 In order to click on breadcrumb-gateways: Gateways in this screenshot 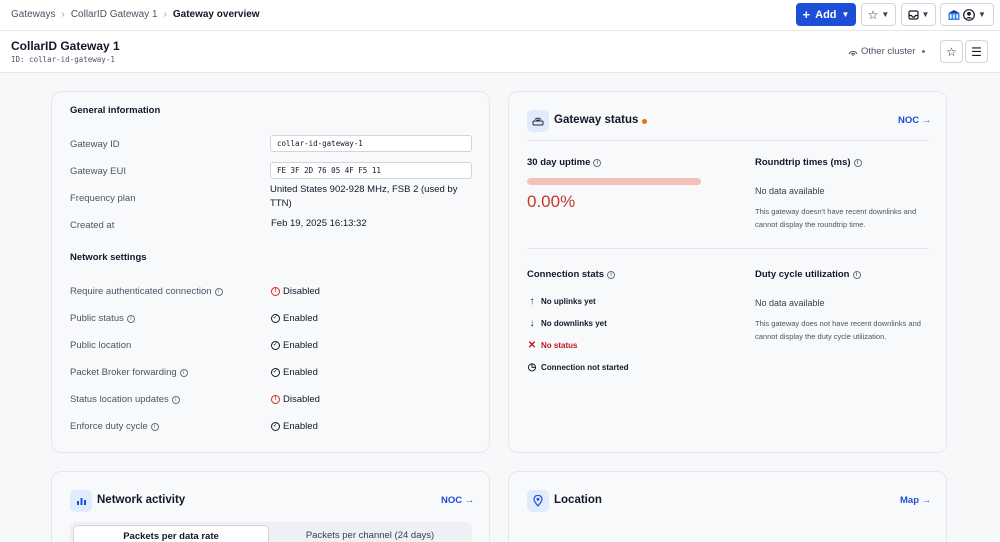, I will do `click(33, 14)`.